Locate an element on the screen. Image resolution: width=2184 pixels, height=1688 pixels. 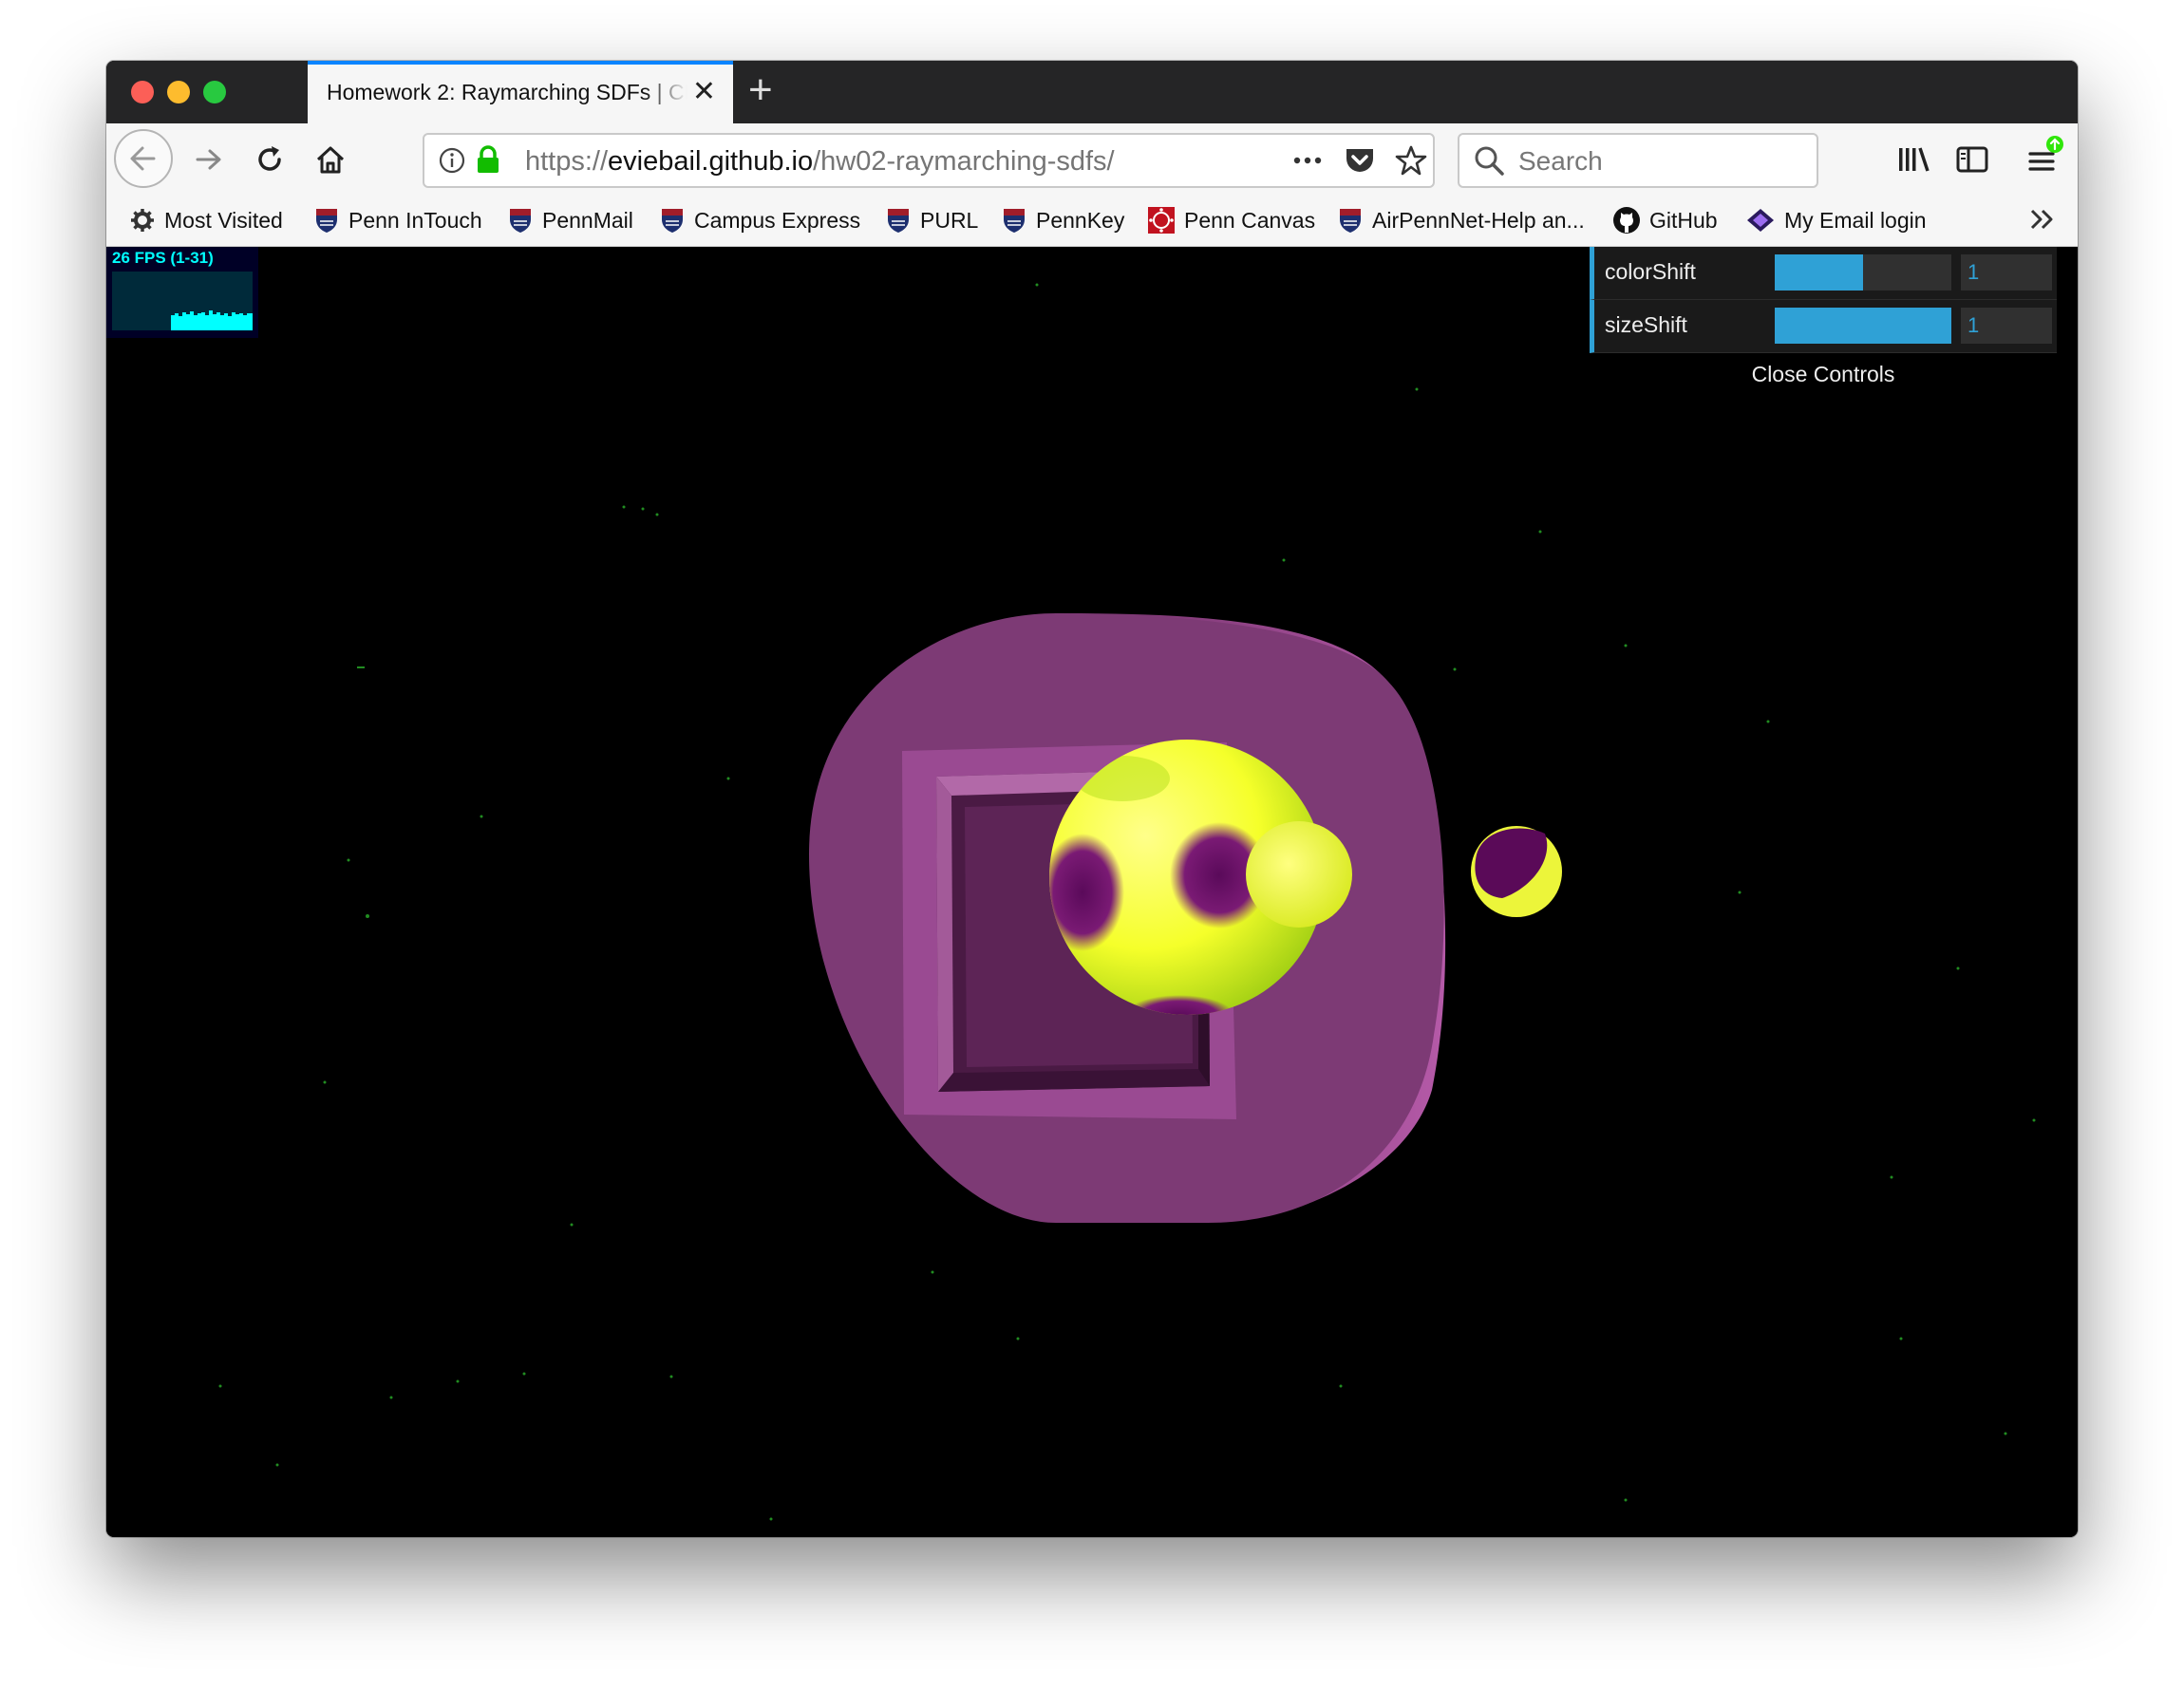
bookmark-label: Campus Express is located at coordinates (777, 220).